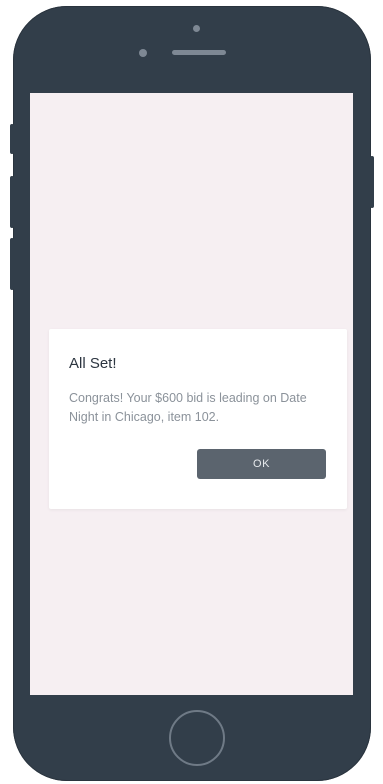  What do you see at coordinates (199, 52) in the screenshot?
I see `earpiece-speaker` at bounding box center [199, 52].